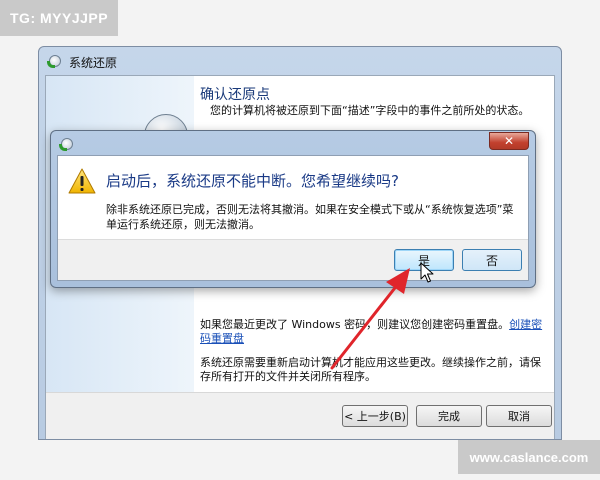 This screenshot has width=600, height=480. What do you see at coordinates (82, 181) in the screenshot?
I see `warning-icon` at bounding box center [82, 181].